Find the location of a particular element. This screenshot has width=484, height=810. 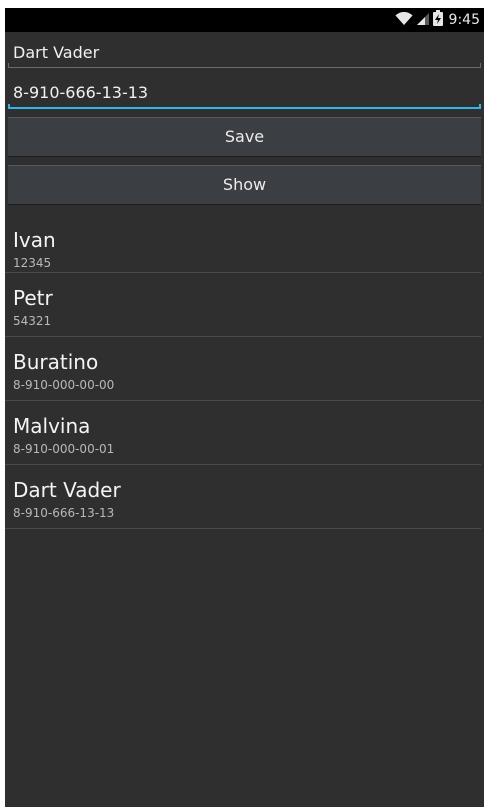

contact-name: Ivan is located at coordinates (34, 240).